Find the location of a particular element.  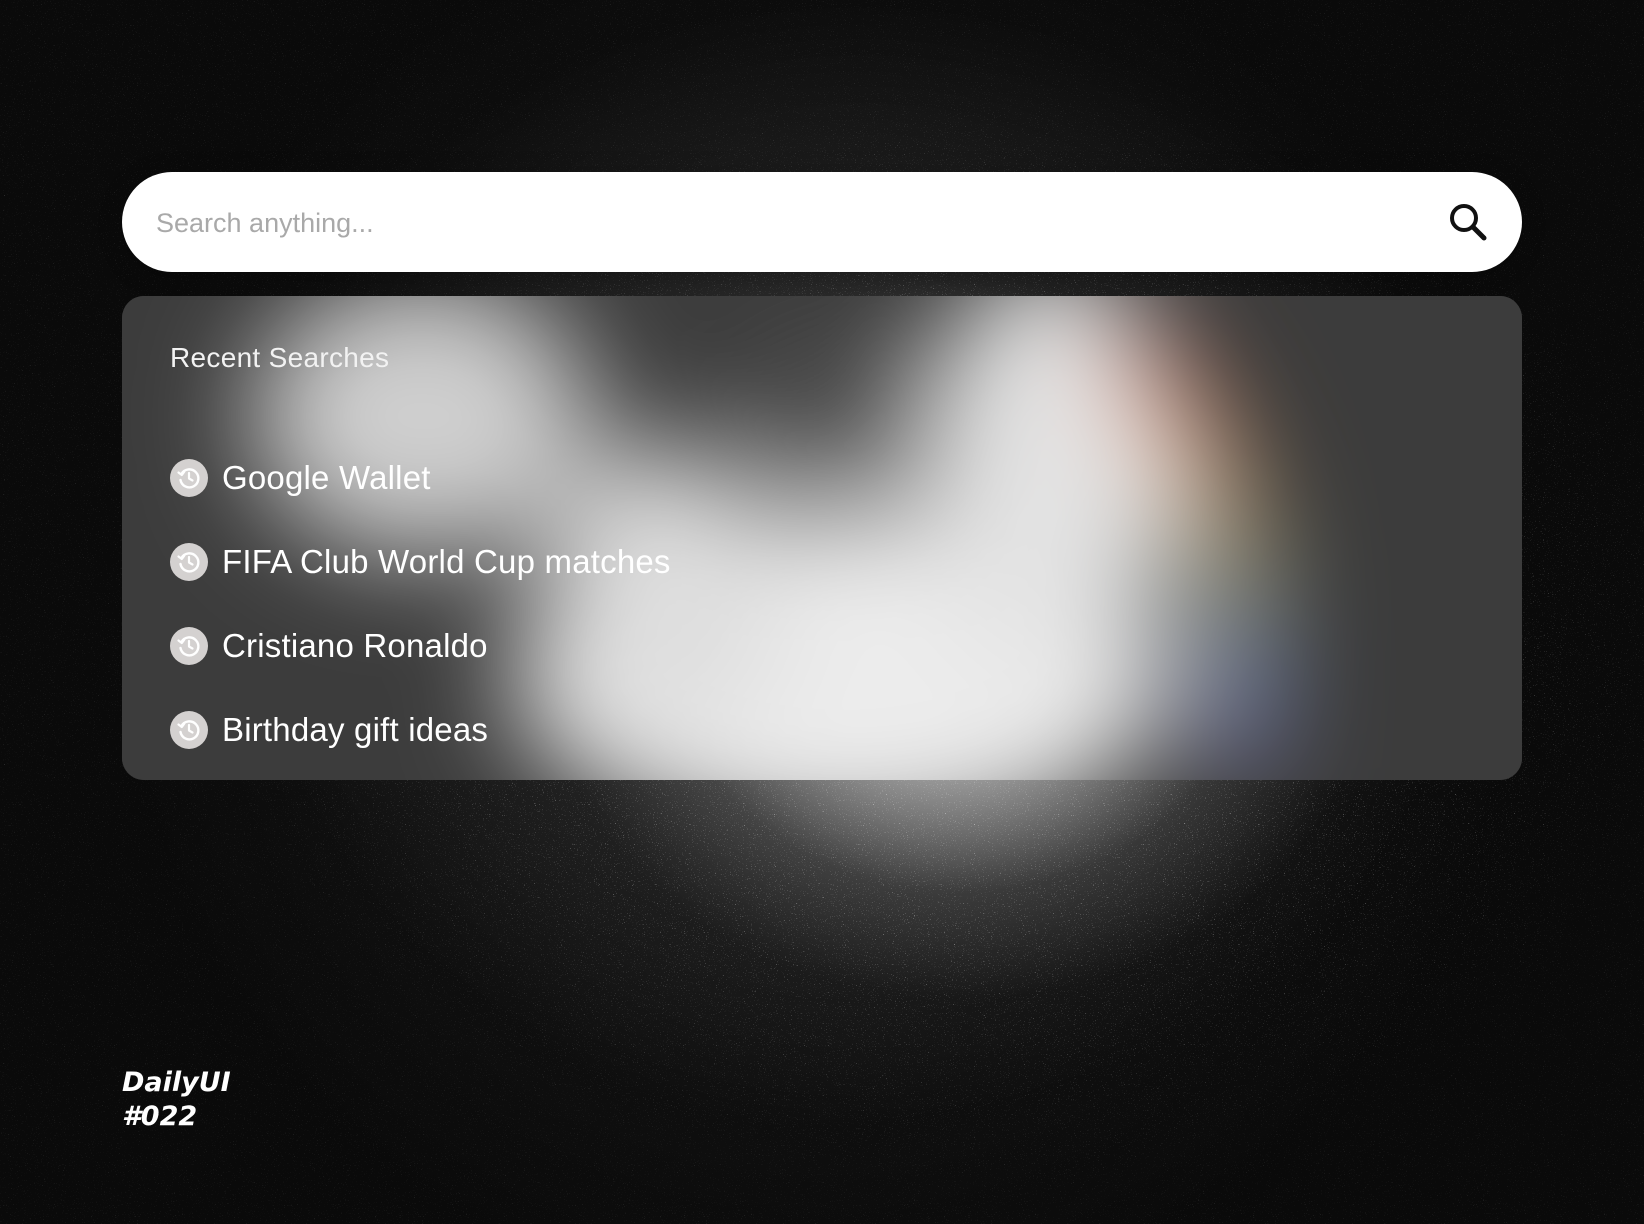

recent-search-item: FIFA Club World Cup matches is located at coordinates (420, 562).